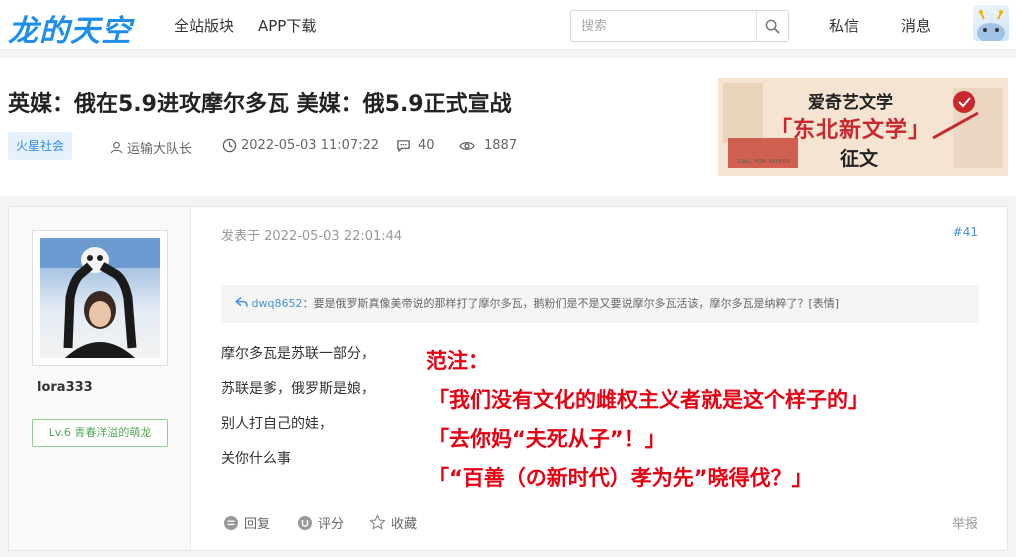  I want to click on reply-button: 回复, so click(246, 522).